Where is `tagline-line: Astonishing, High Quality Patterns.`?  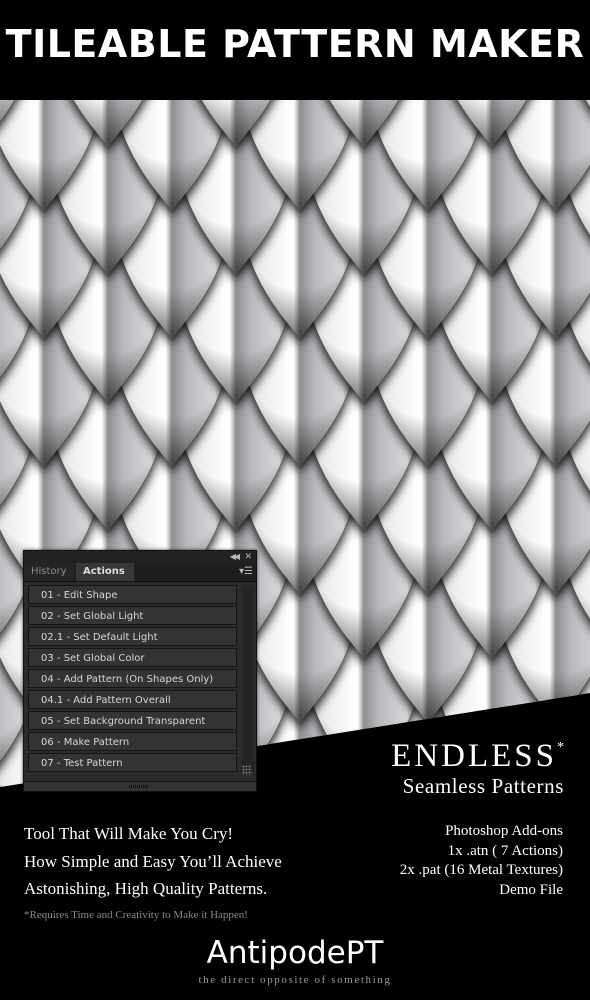
tagline-line: Astonishing, High Quality Patterns. is located at coordinates (146, 888).